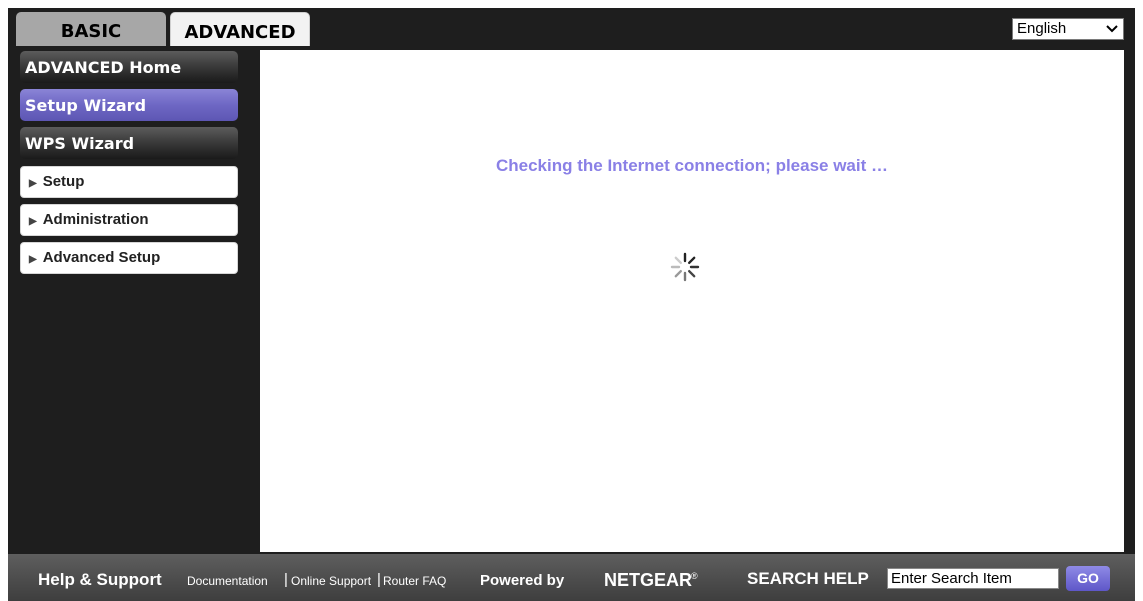  What do you see at coordinates (414, 581) in the screenshot?
I see `router-faq-link: Router FAQ` at bounding box center [414, 581].